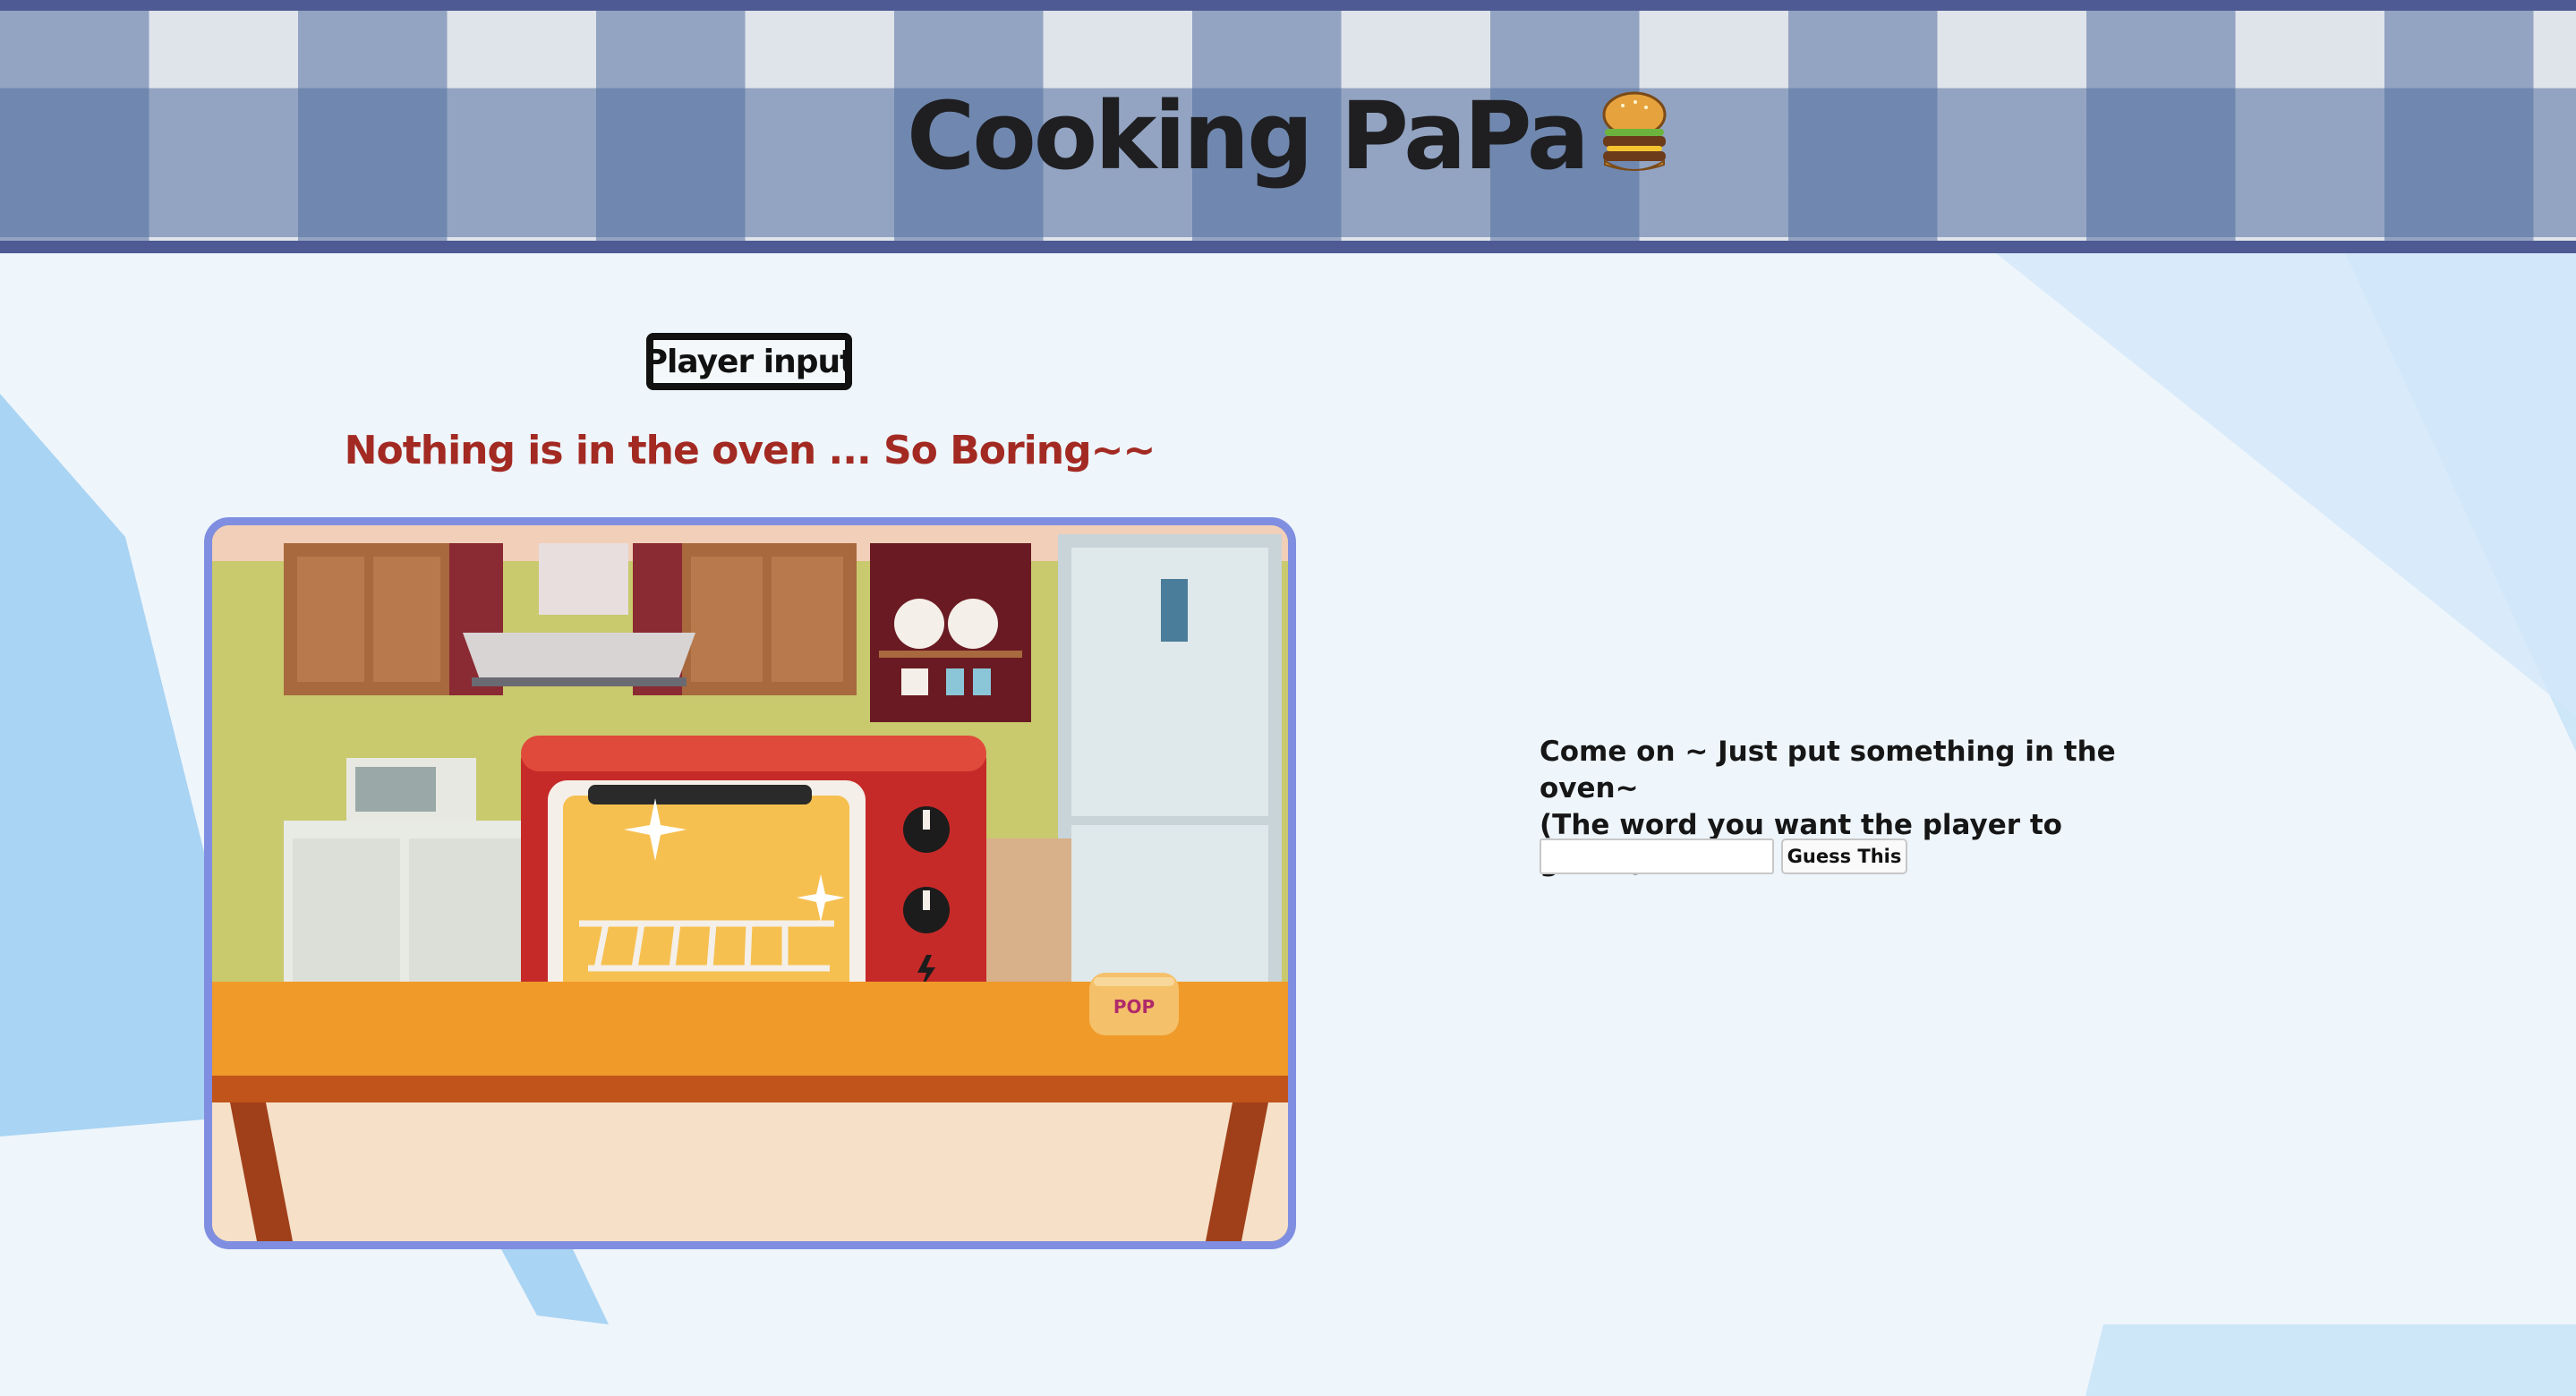 This screenshot has width=2576, height=1396. I want to click on player-input-label: Player input, so click(749, 362).